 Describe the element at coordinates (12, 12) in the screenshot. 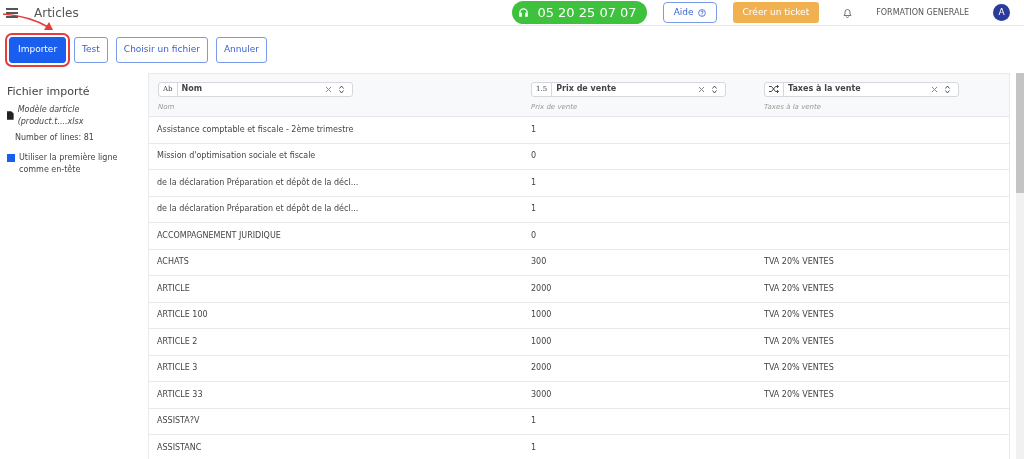

I see `menu-icon` at that location.